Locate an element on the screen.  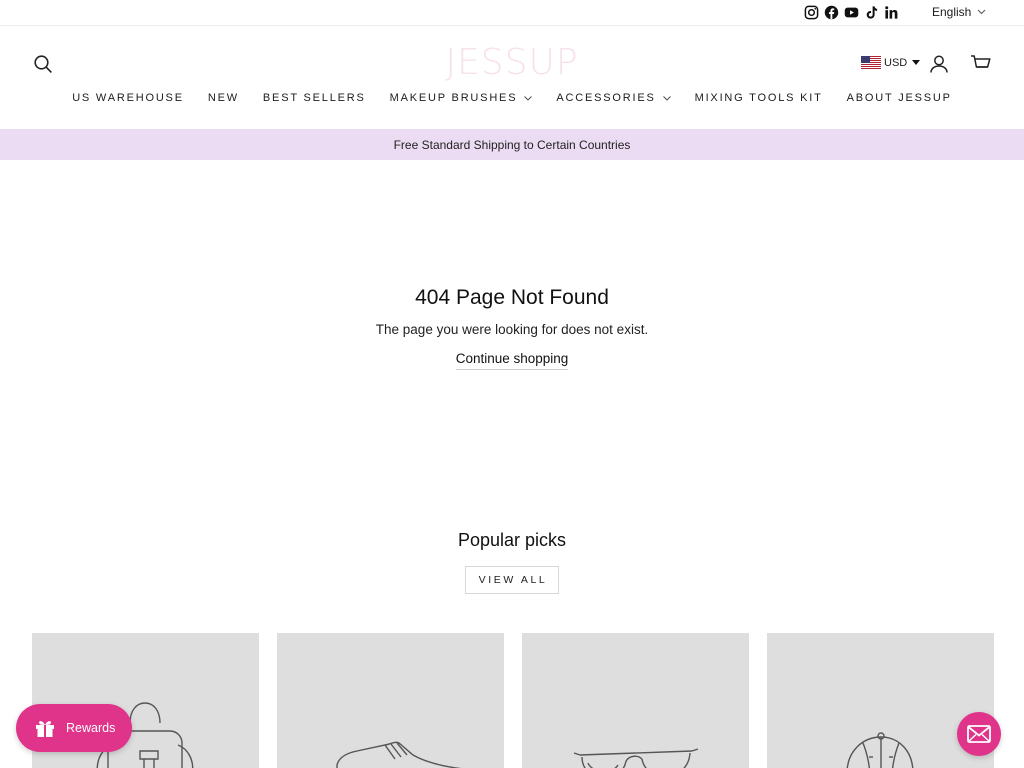
nav-item-best-sellers: BEST SELLERS is located at coordinates (314, 98).